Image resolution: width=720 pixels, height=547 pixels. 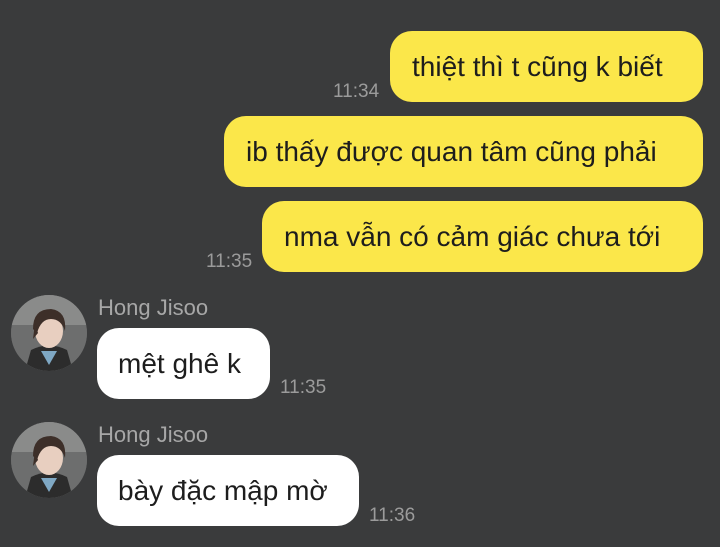 What do you see at coordinates (179, 363) in the screenshot?
I see `message-text: mệt ghê k` at bounding box center [179, 363].